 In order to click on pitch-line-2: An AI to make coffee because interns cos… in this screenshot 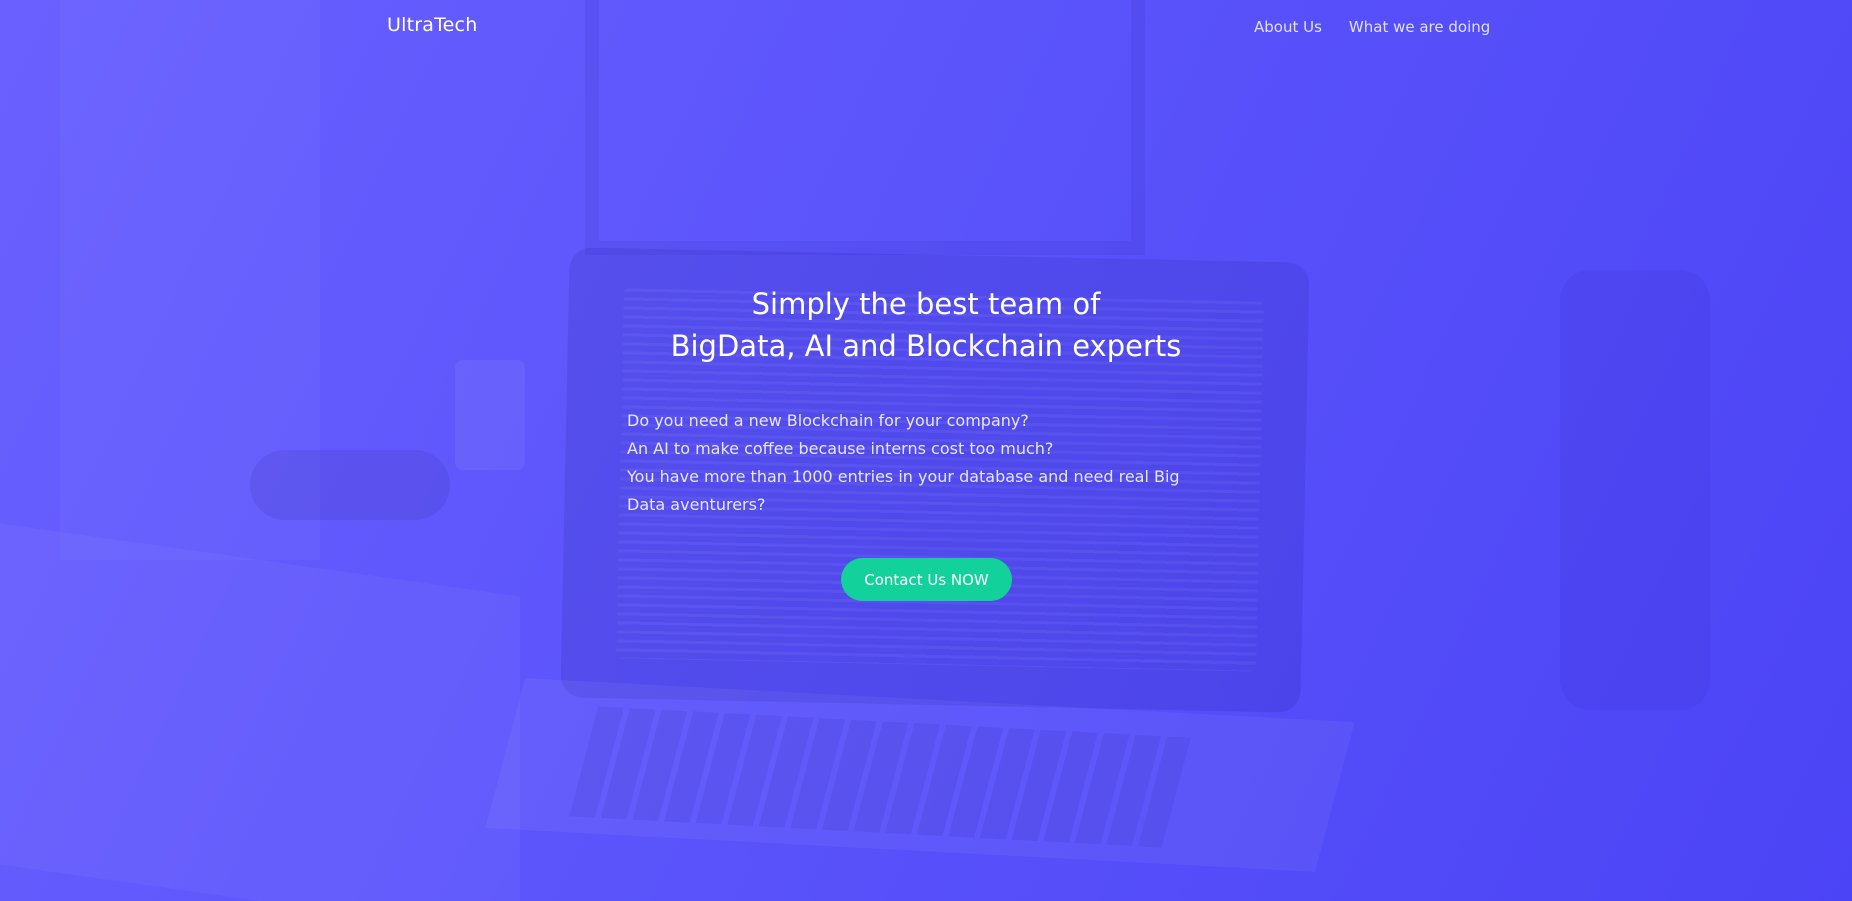, I will do `click(840, 448)`.